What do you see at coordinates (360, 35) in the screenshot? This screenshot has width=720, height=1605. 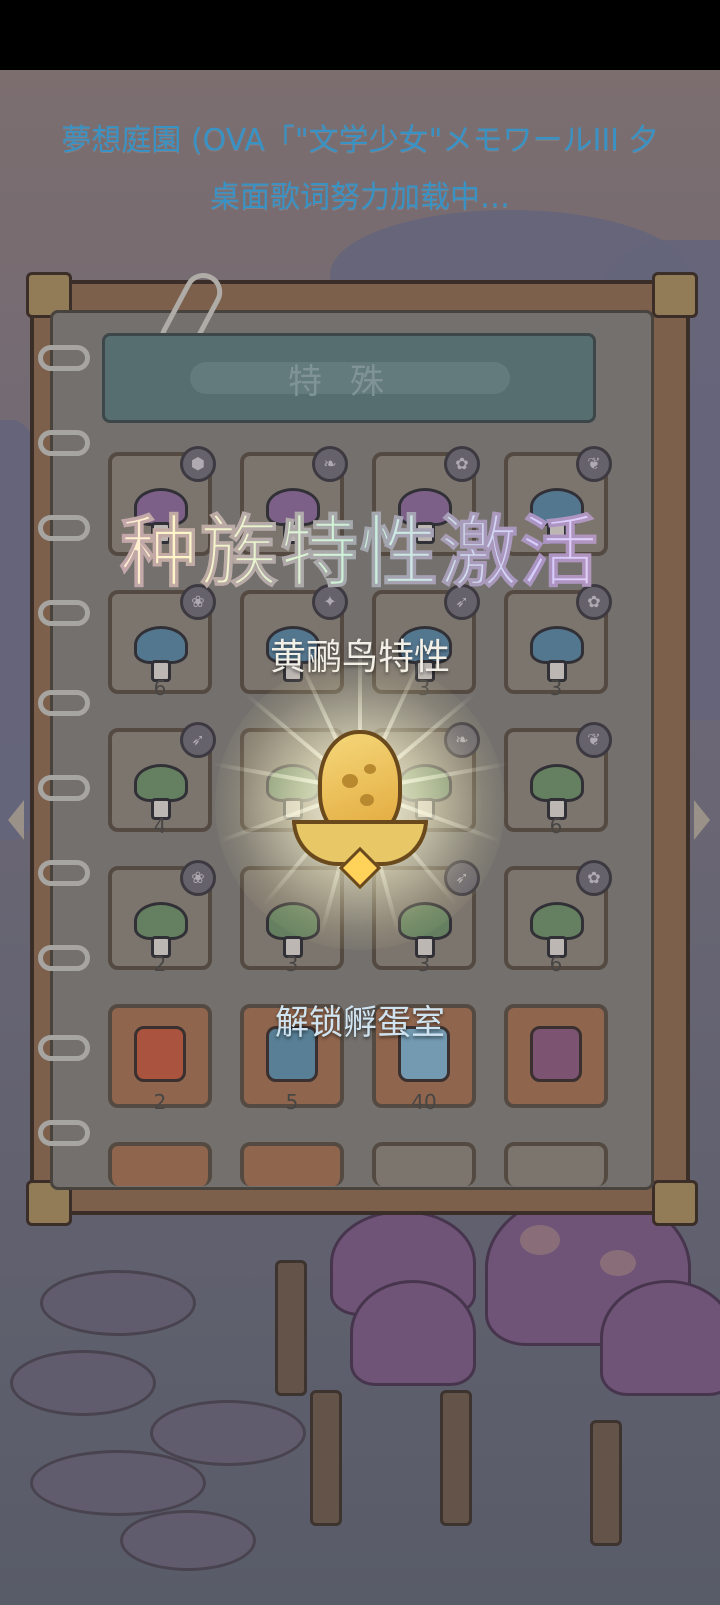 I see `status-bar` at bounding box center [360, 35].